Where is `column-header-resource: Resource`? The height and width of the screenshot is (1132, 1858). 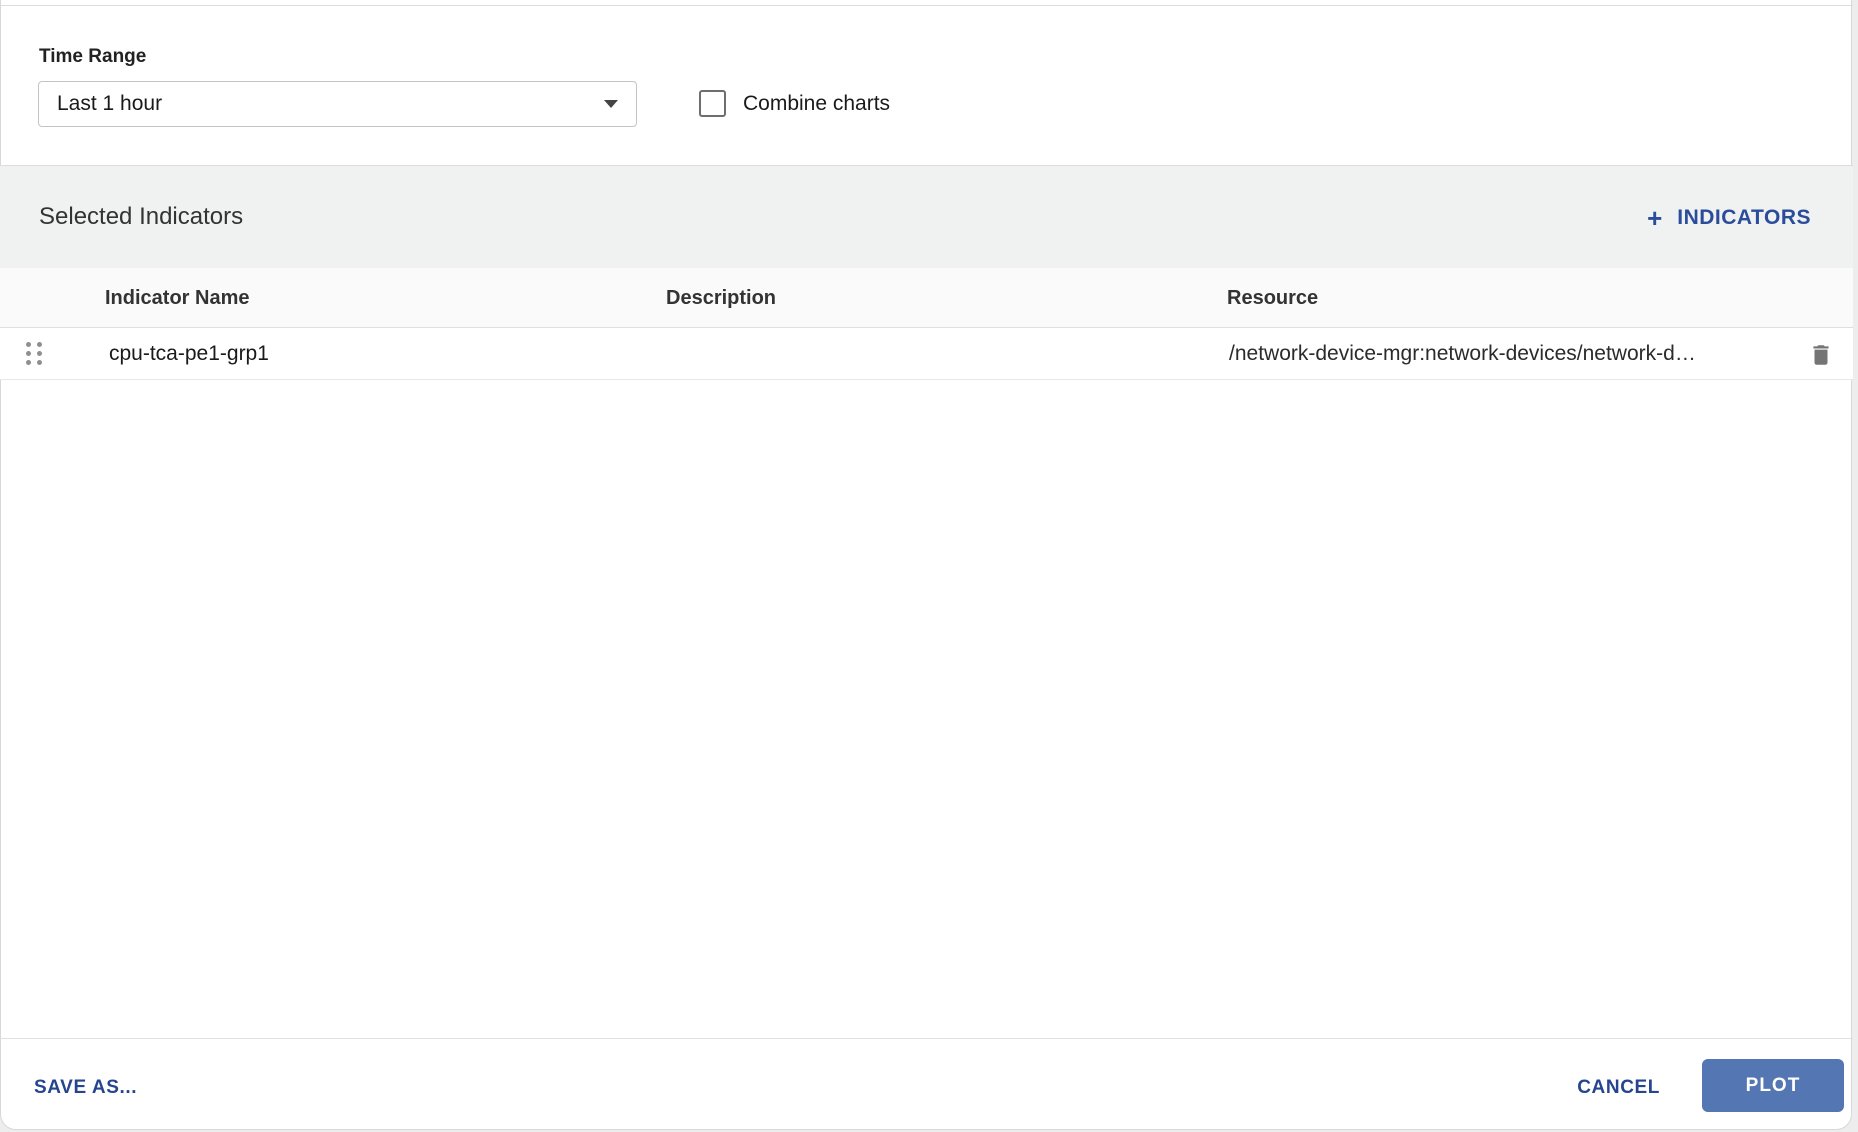
column-header-resource: Resource is located at coordinates (1273, 297).